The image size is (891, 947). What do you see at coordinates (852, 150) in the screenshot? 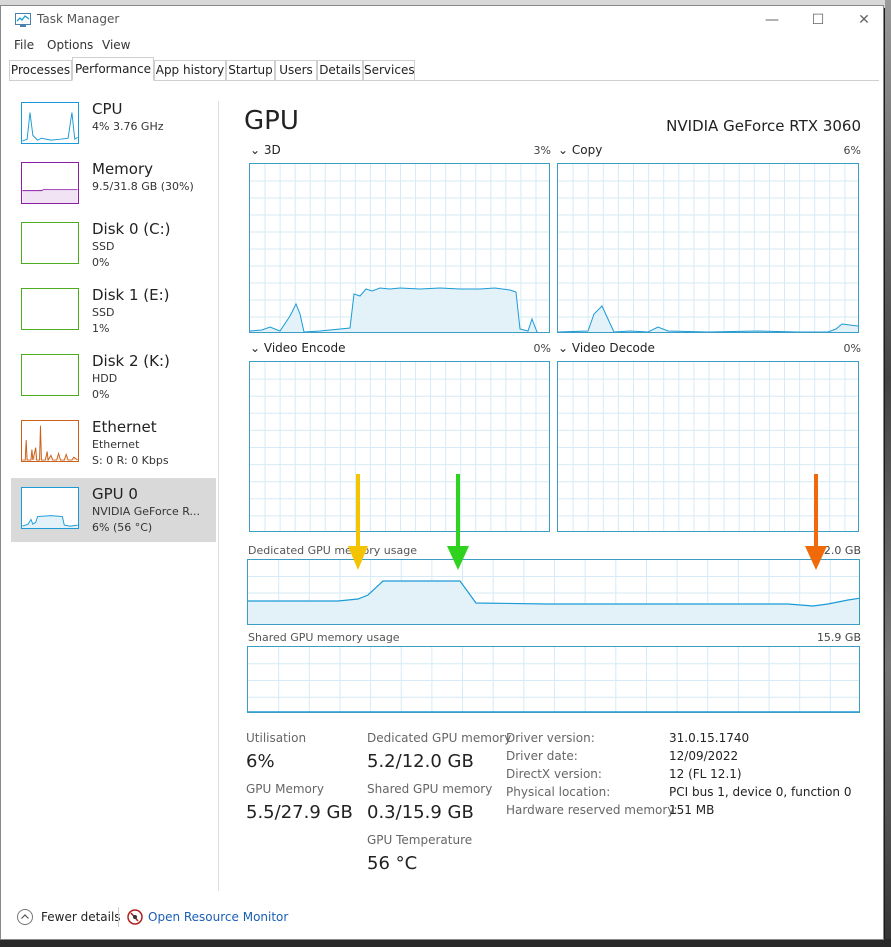
I see `engine-copy-percent: 6%` at bounding box center [852, 150].